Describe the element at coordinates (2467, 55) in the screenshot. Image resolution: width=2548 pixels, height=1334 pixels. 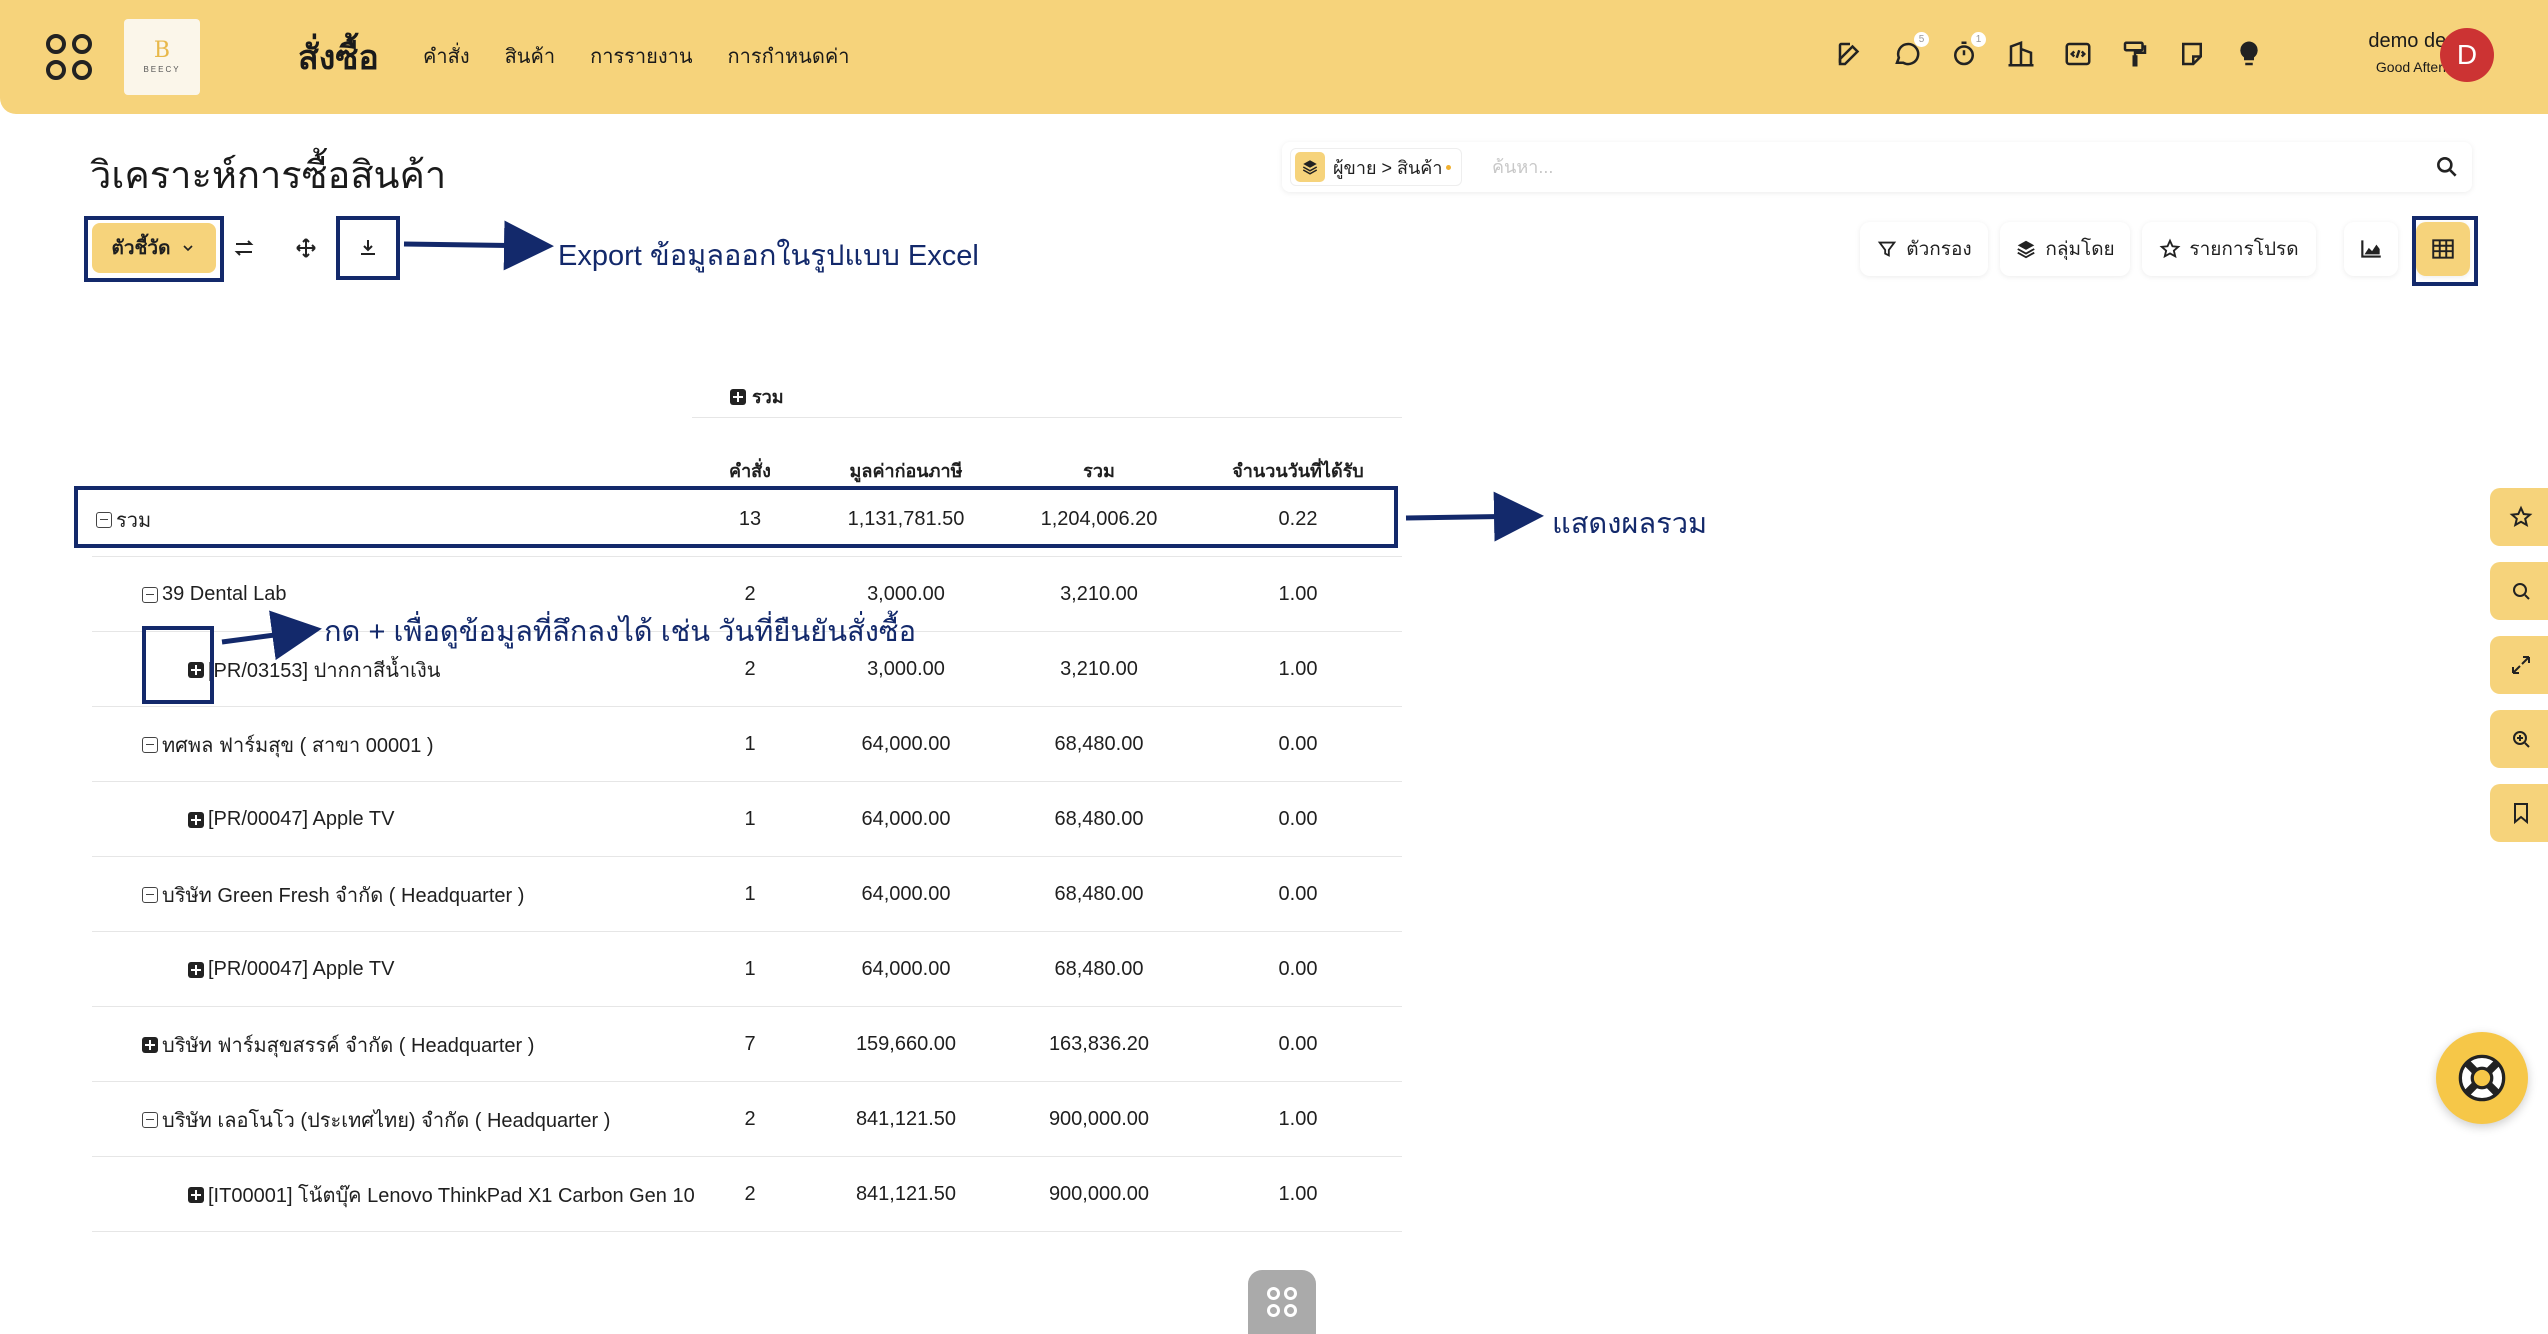
I see `avatar: D` at that location.